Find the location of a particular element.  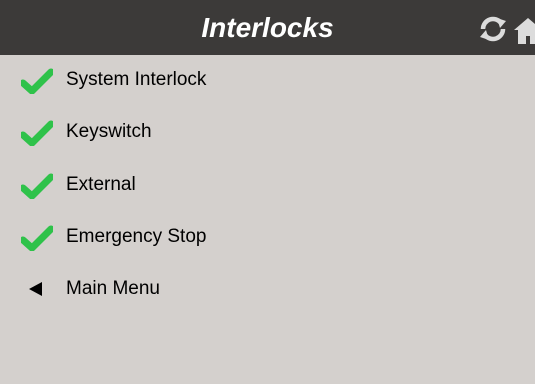

menu-item-emergency-stop: Emergency Stop is located at coordinates (267, 237).